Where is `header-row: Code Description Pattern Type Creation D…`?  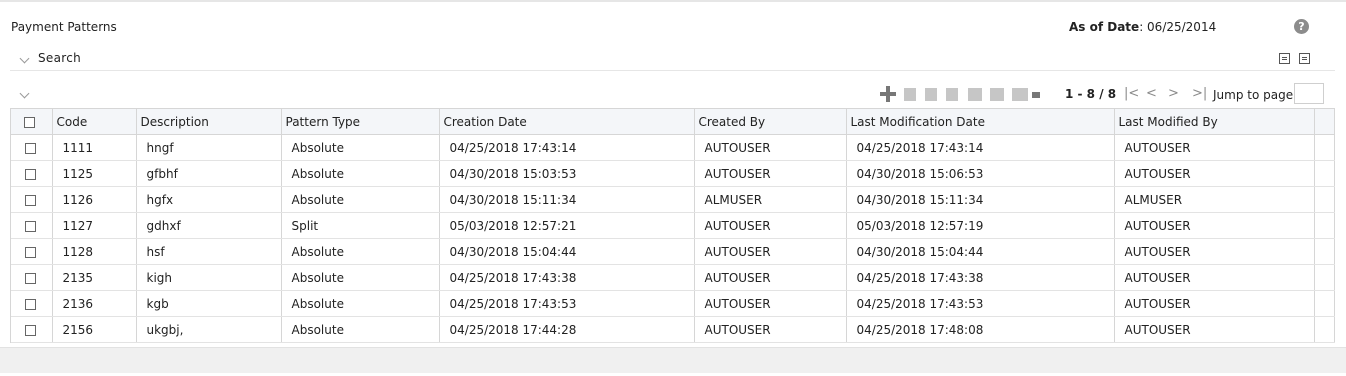 header-row: Code Description Pattern Type Creation D… is located at coordinates (673, 122).